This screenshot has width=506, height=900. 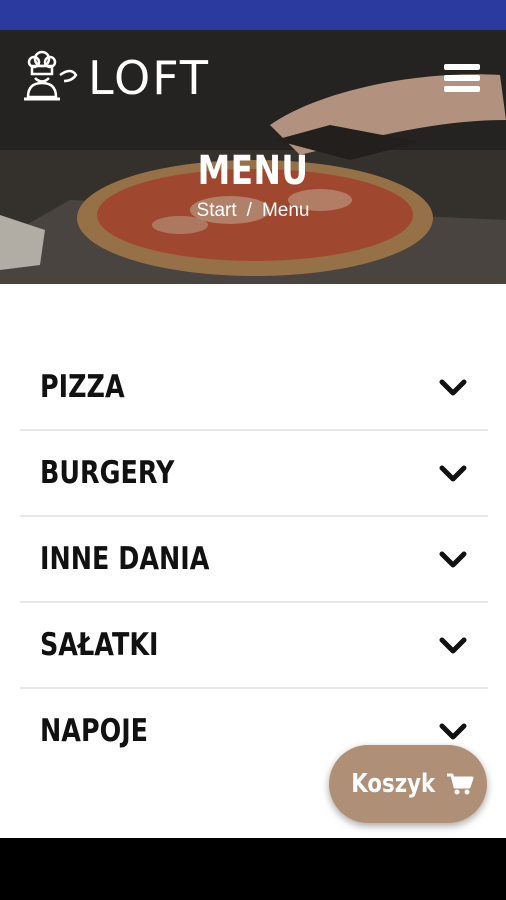 I want to click on category-burgery: BURGERY, so click(x=254, y=474).